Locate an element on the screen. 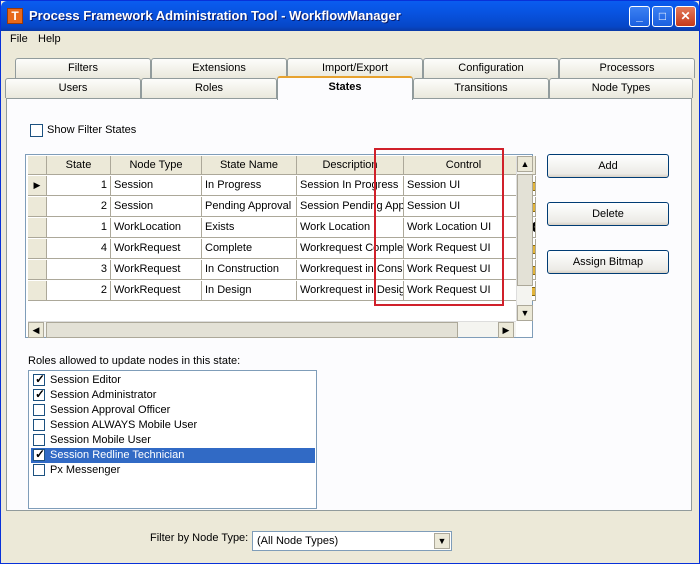 This screenshot has height=564, width=700. close-button: ✕ is located at coordinates (685, 16).